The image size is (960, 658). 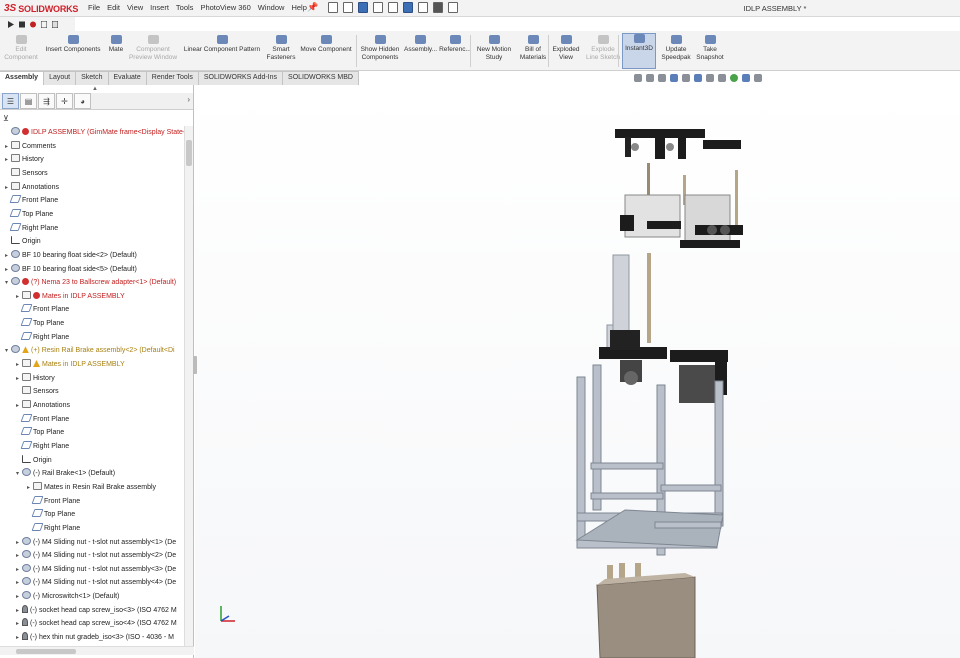 I want to click on menu-item-window: Window, so click(x=271, y=7).